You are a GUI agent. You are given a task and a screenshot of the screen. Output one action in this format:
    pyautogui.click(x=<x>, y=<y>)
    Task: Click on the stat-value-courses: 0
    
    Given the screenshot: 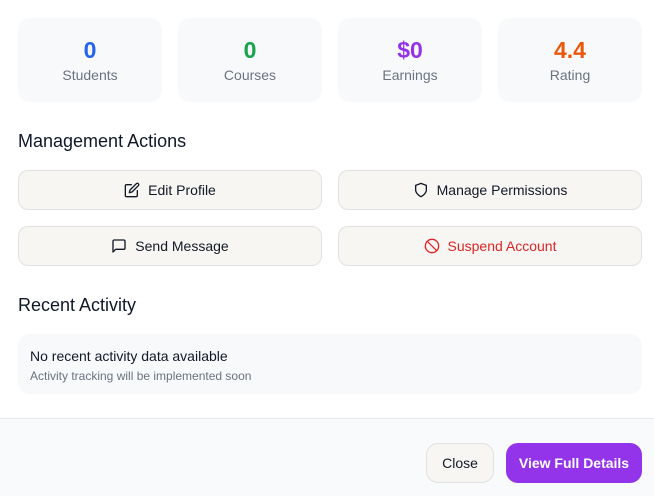 What is the action you would take?
    pyautogui.click(x=250, y=50)
    